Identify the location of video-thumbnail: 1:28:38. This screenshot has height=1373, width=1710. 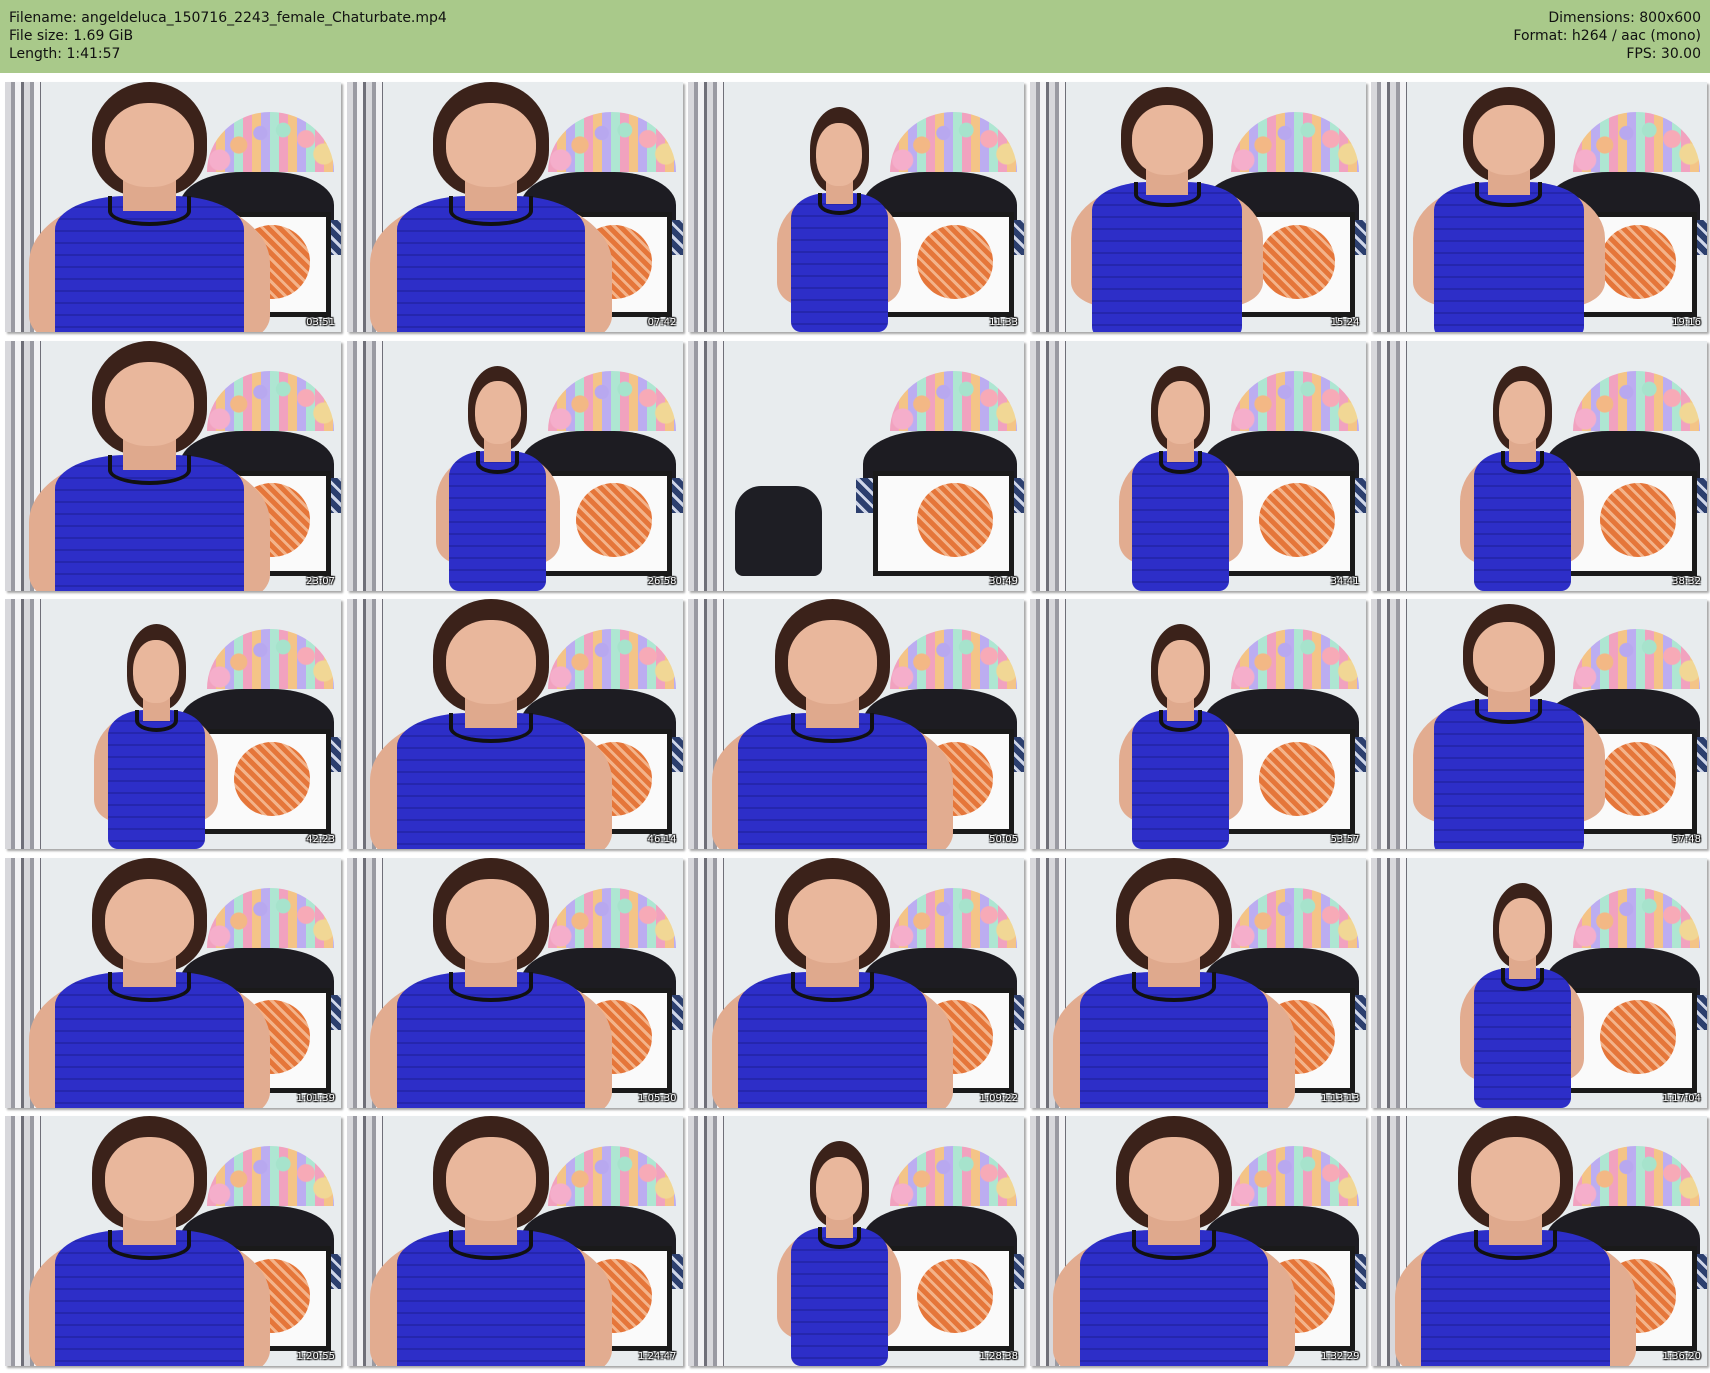
(856, 1241).